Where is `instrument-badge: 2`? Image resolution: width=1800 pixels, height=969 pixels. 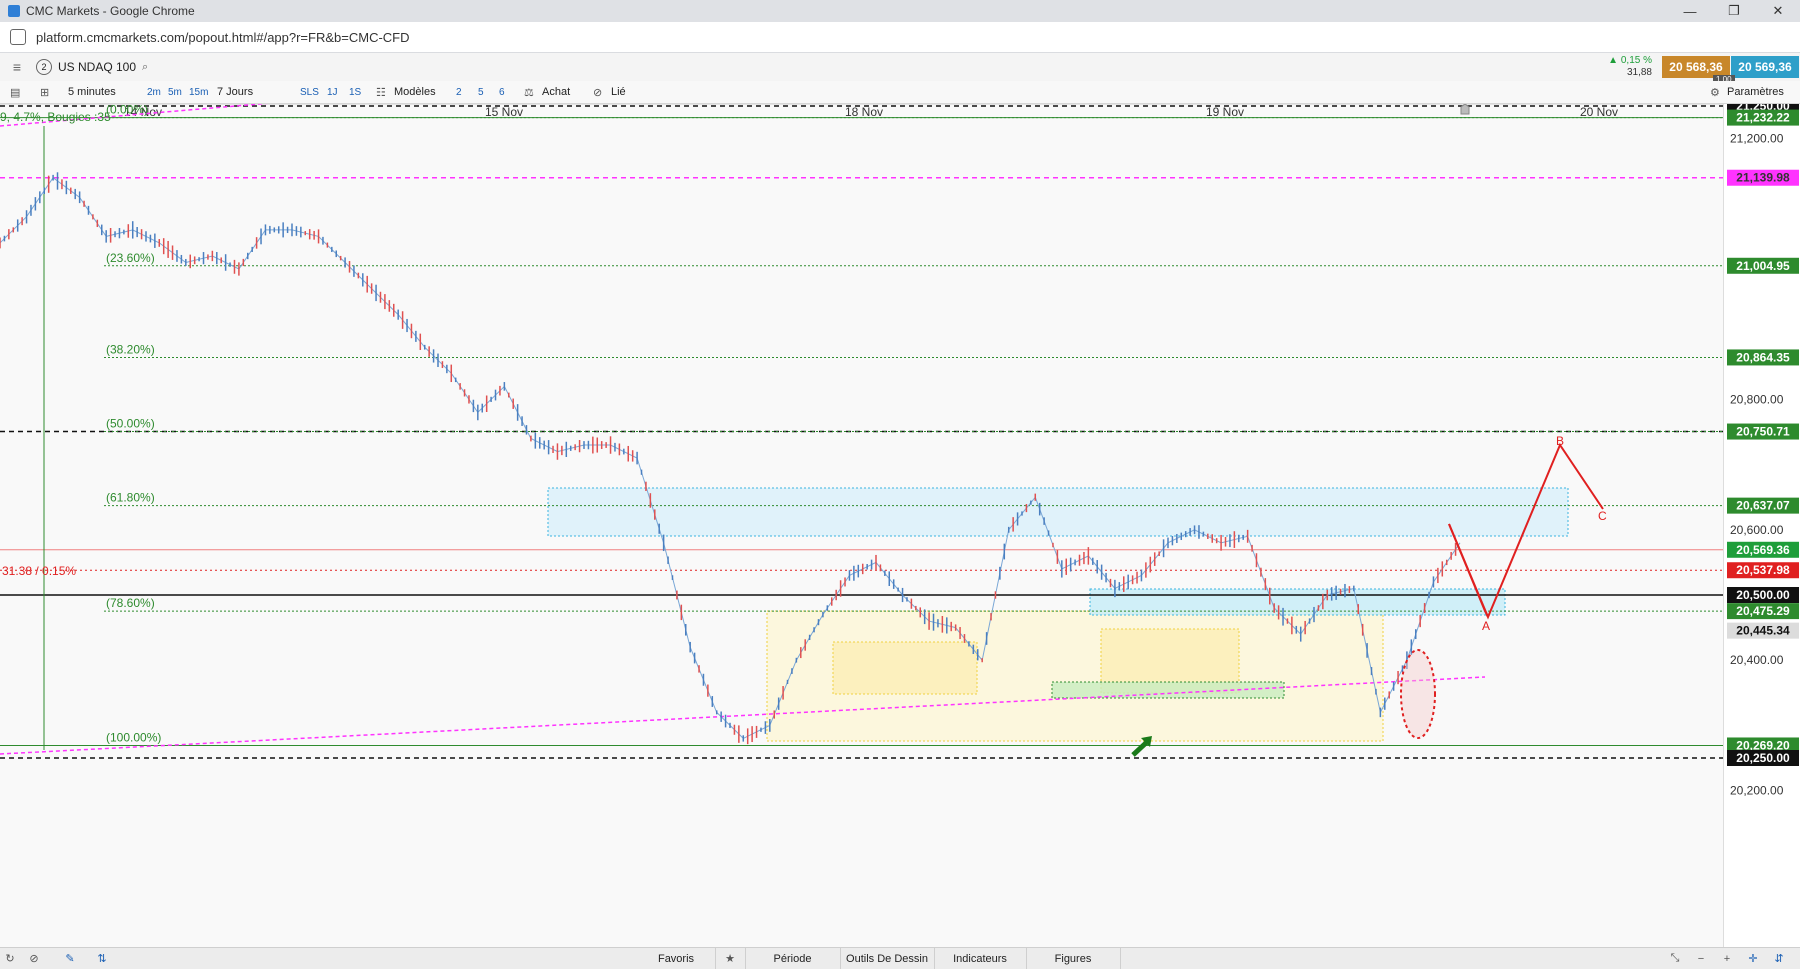
instrument-badge: 2 is located at coordinates (44, 67).